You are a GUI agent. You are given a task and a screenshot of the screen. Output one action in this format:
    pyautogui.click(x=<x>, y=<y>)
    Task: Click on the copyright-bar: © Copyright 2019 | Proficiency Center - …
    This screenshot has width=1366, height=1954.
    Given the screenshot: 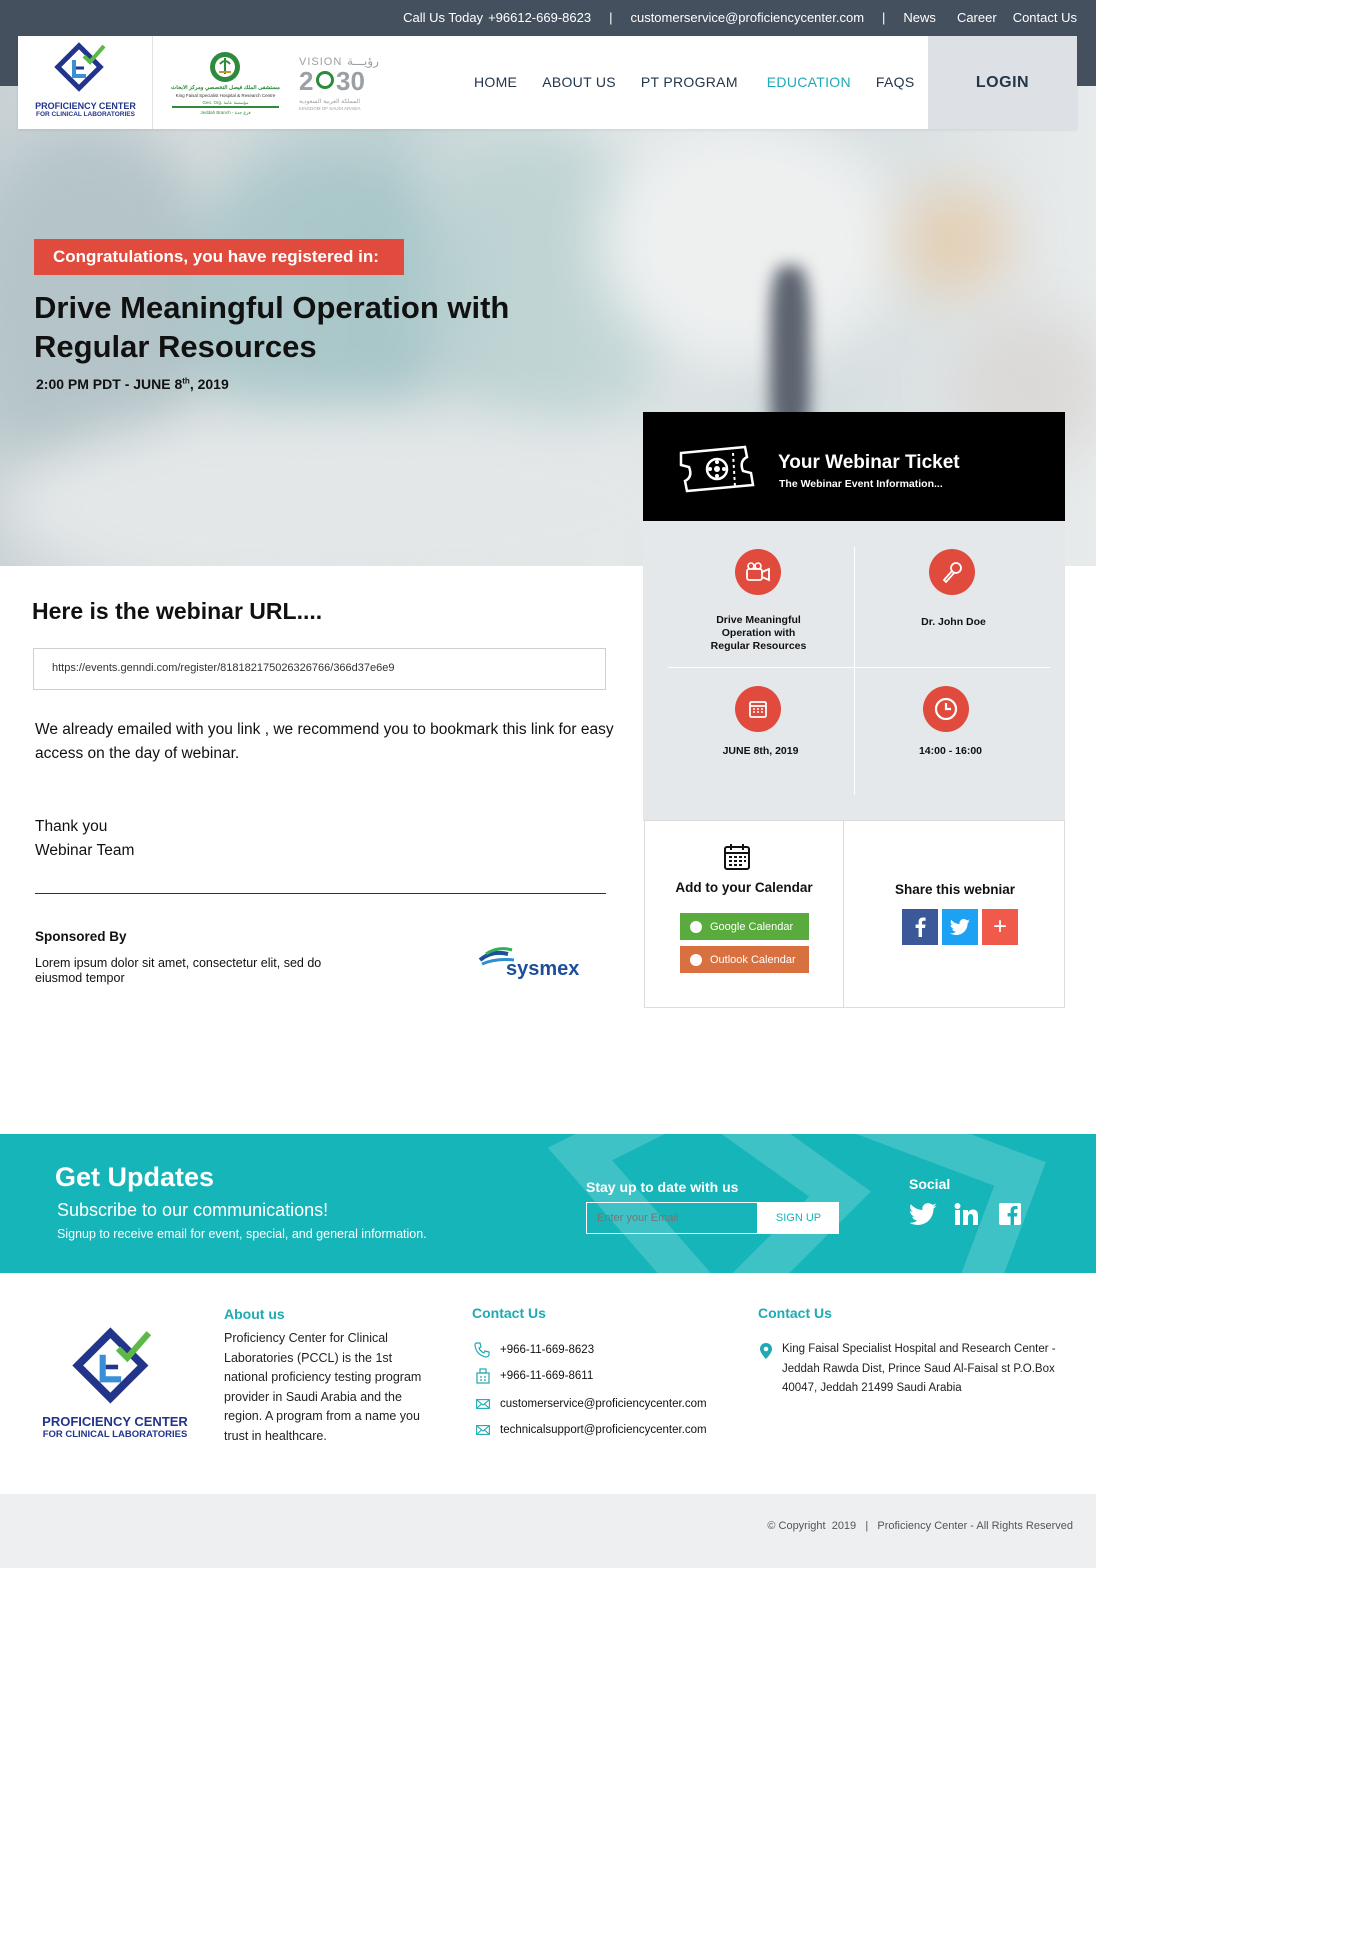 What is the action you would take?
    pyautogui.click(x=548, y=1531)
    